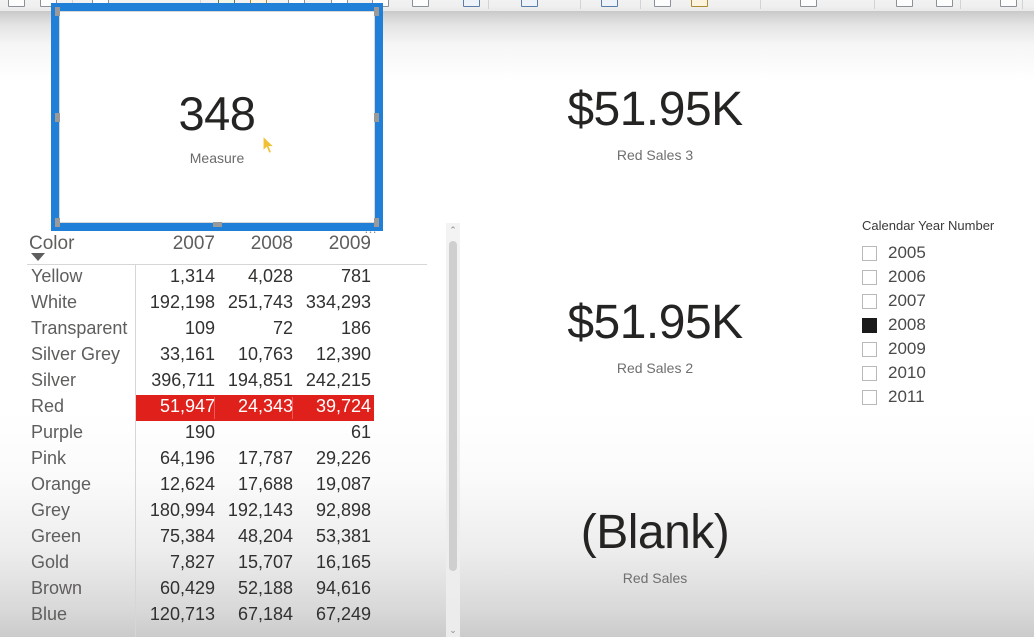  I want to click on row-header-color: Transparent, so click(79, 328).